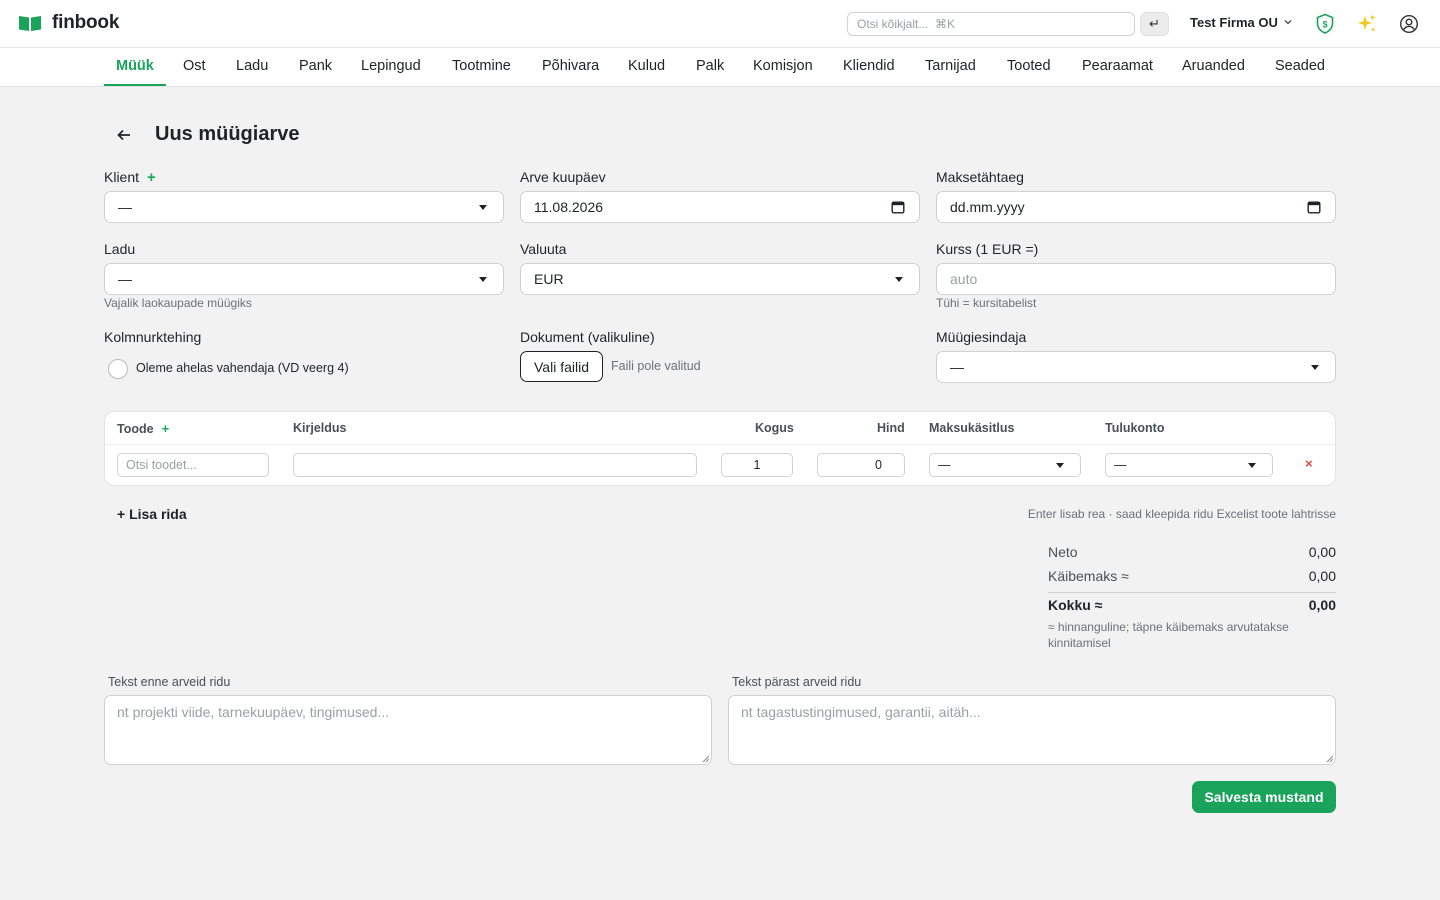 The width and height of the screenshot is (1440, 900). I want to click on top-bar: finbook ↵ Test Firma OU $, so click(720, 24).